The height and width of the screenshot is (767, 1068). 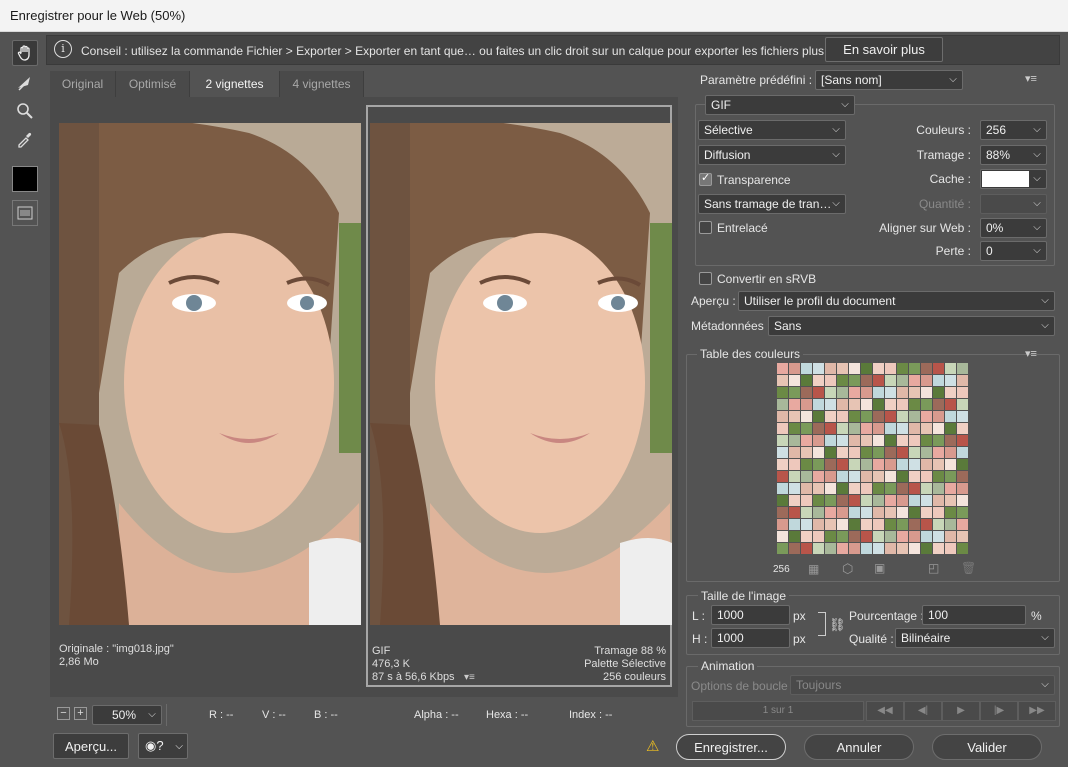 I want to click on interlaced-checkbox, so click(x=705, y=227).